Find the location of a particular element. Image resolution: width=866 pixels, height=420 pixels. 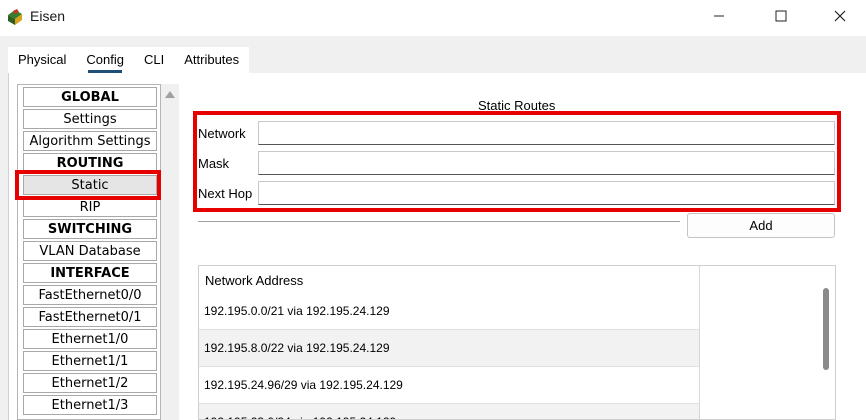

route-list-header: Network Address is located at coordinates (254, 280).